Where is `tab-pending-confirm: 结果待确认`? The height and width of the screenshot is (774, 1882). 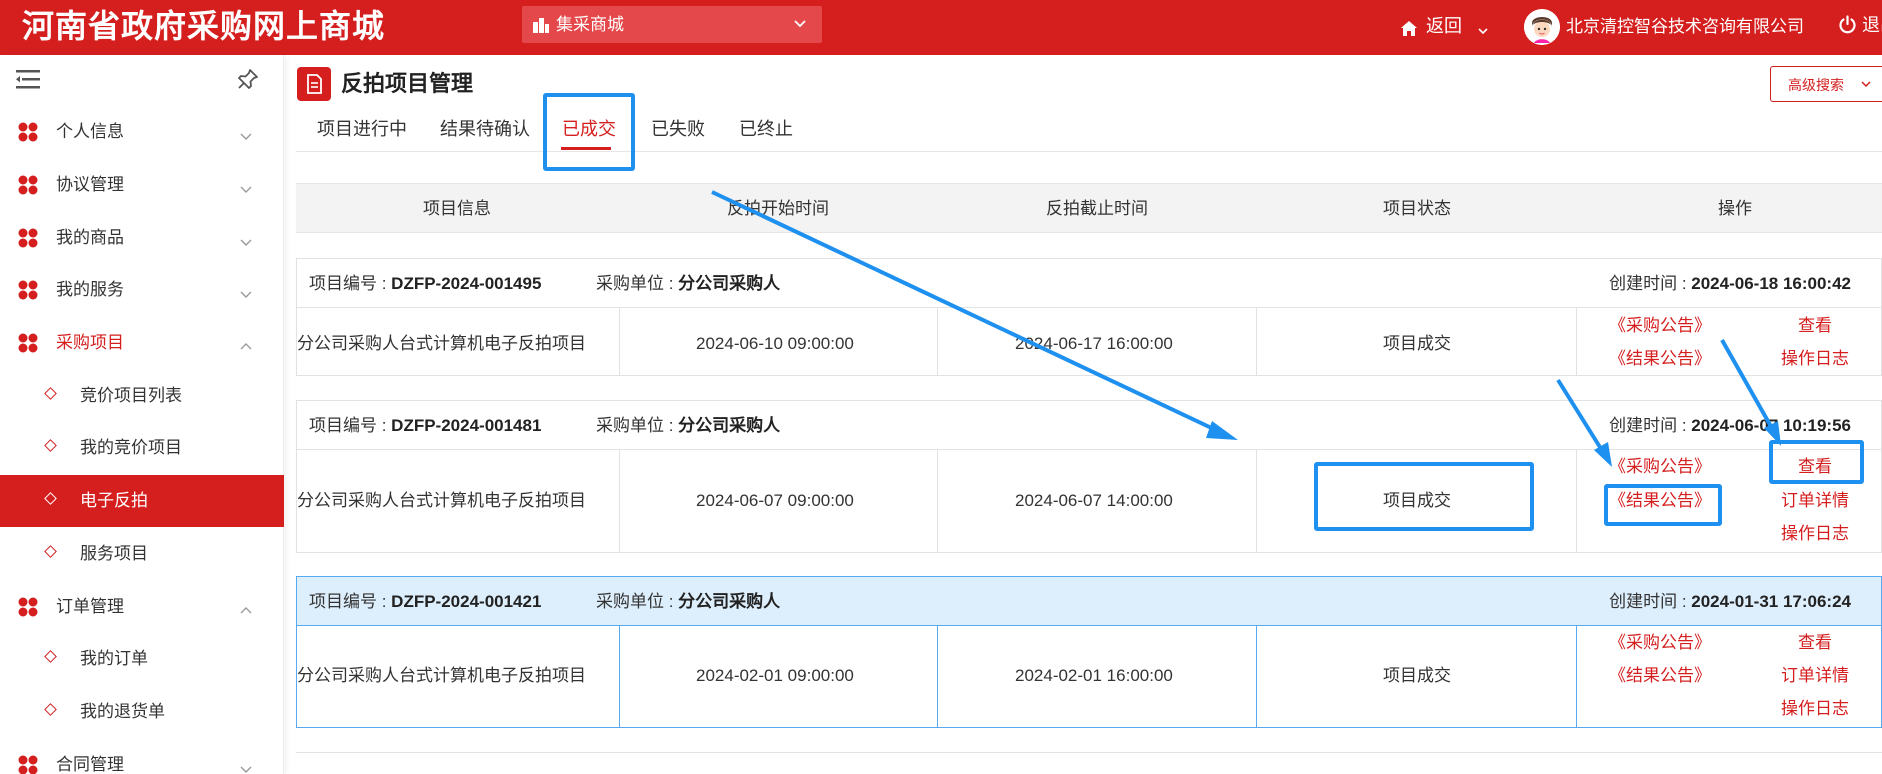
tab-pending-confirm: 结果待确认 is located at coordinates (485, 129).